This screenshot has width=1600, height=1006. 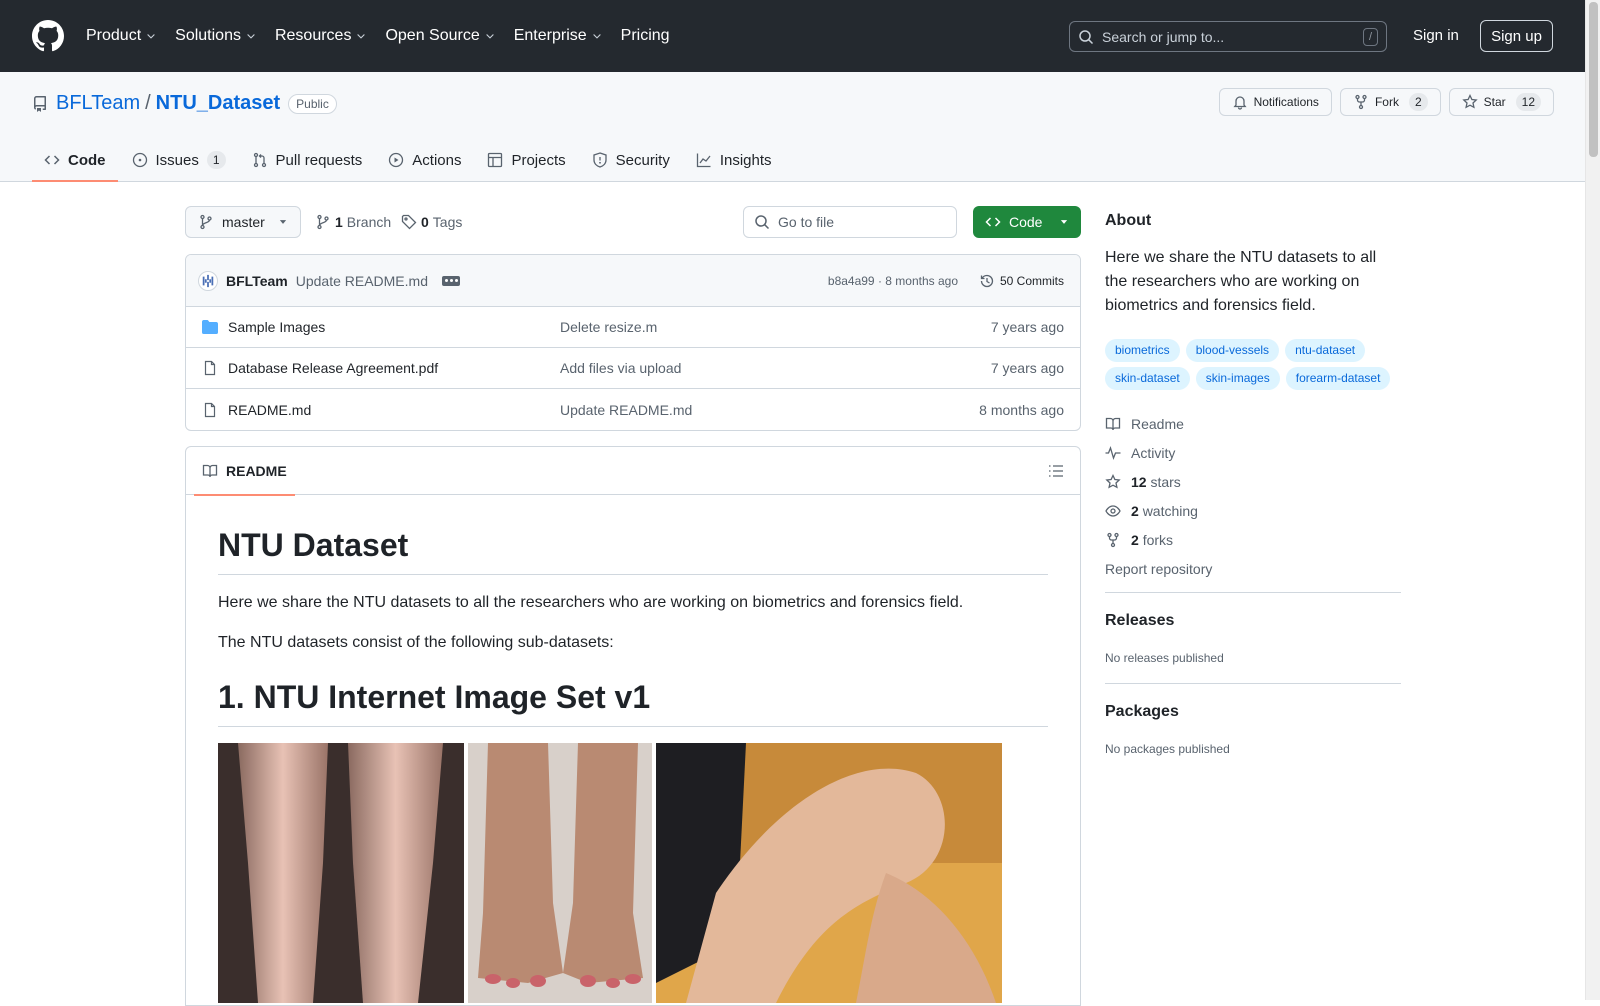 What do you see at coordinates (1056, 471) in the screenshot?
I see `outline-list-icon` at bounding box center [1056, 471].